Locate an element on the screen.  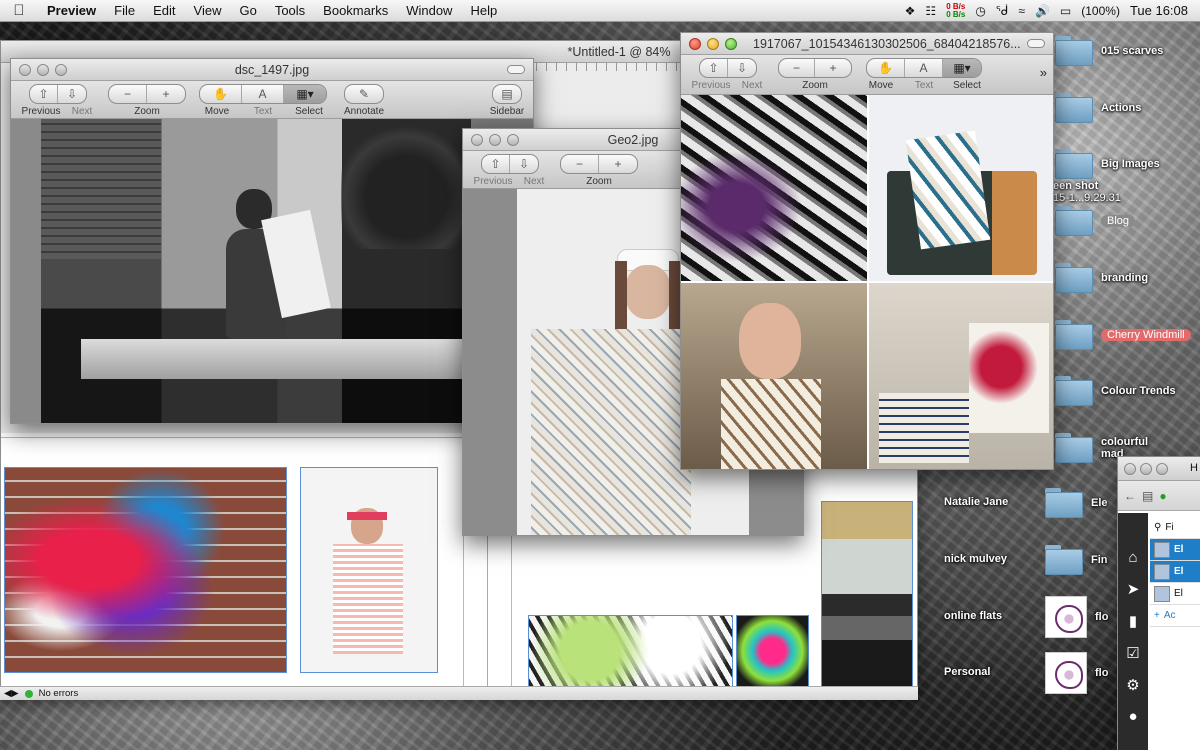
select-tool-icon: ▦▾ is located at coordinates (962, 68).